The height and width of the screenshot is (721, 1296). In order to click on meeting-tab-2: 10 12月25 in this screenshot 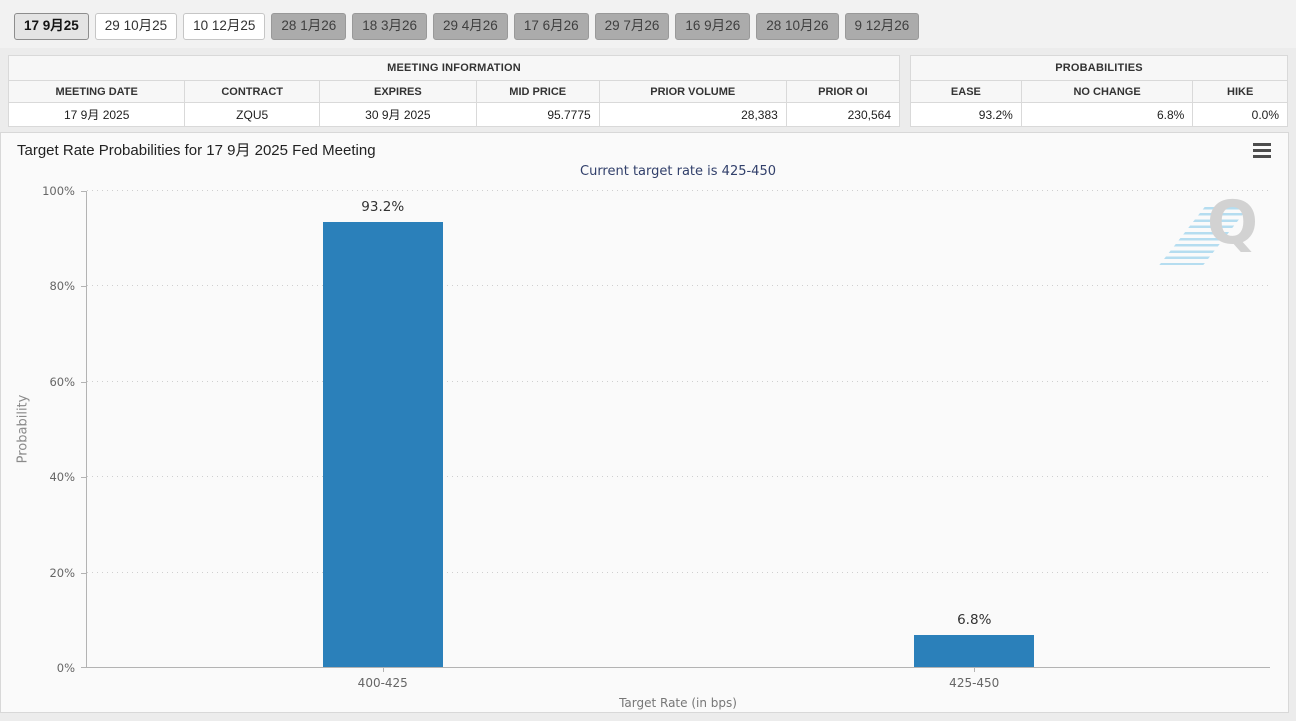, I will do `click(224, 26)`.